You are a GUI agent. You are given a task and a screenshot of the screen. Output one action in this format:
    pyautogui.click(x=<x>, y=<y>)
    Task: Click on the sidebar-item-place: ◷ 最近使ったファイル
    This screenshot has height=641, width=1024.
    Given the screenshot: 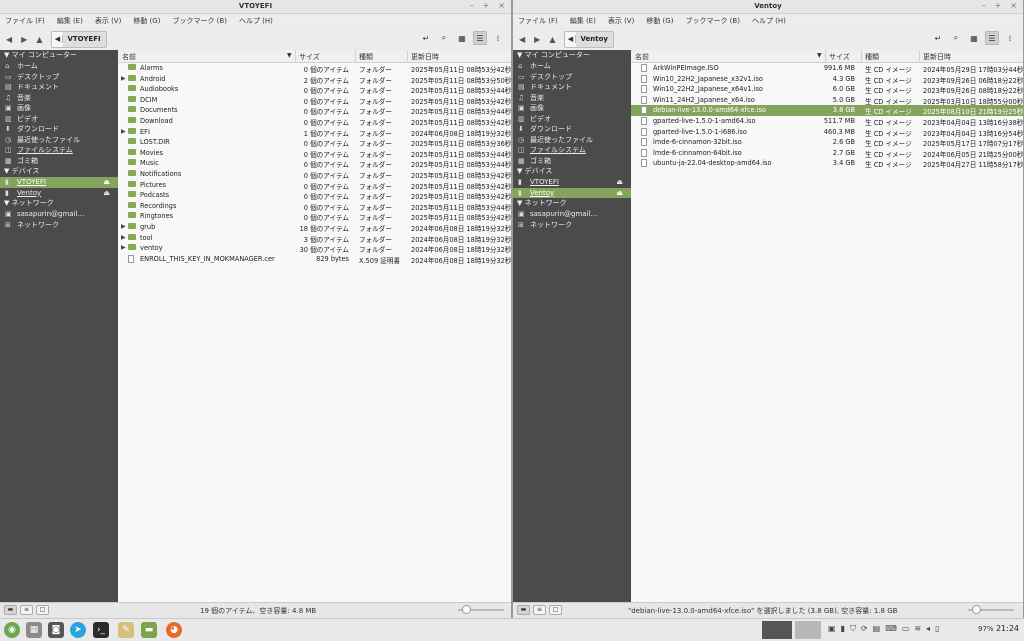 What is the action you would take?
    pyautogui.click(x=572, y=140)
    